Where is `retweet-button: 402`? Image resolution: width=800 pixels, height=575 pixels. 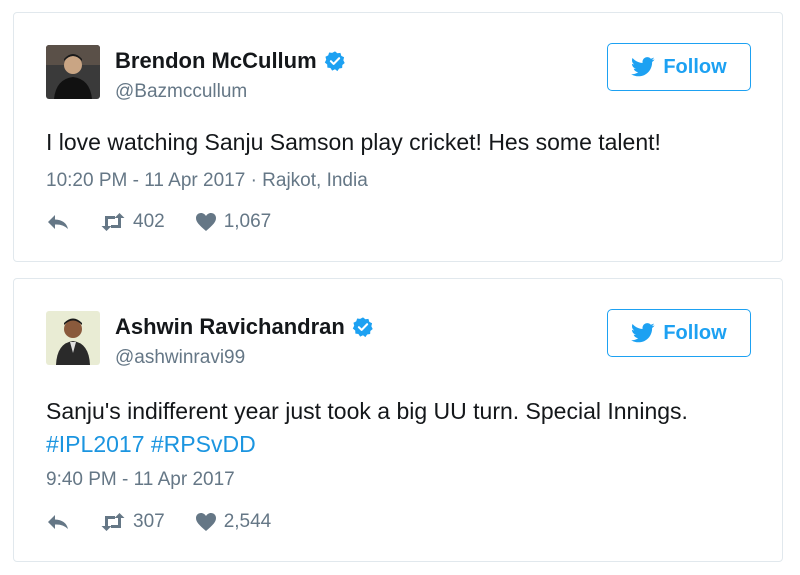
retweet-button: 402 is located at coordinates (132, 222).